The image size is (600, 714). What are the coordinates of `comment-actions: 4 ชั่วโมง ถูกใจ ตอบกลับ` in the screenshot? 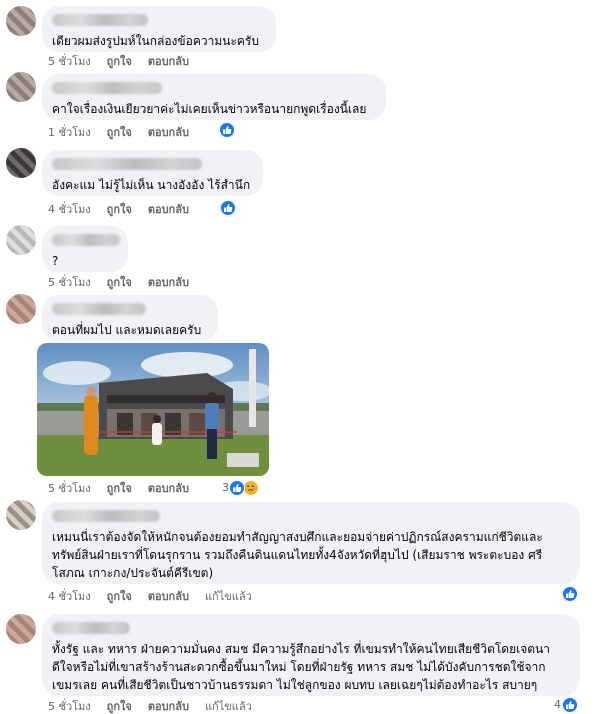 It's located at (118, 209).